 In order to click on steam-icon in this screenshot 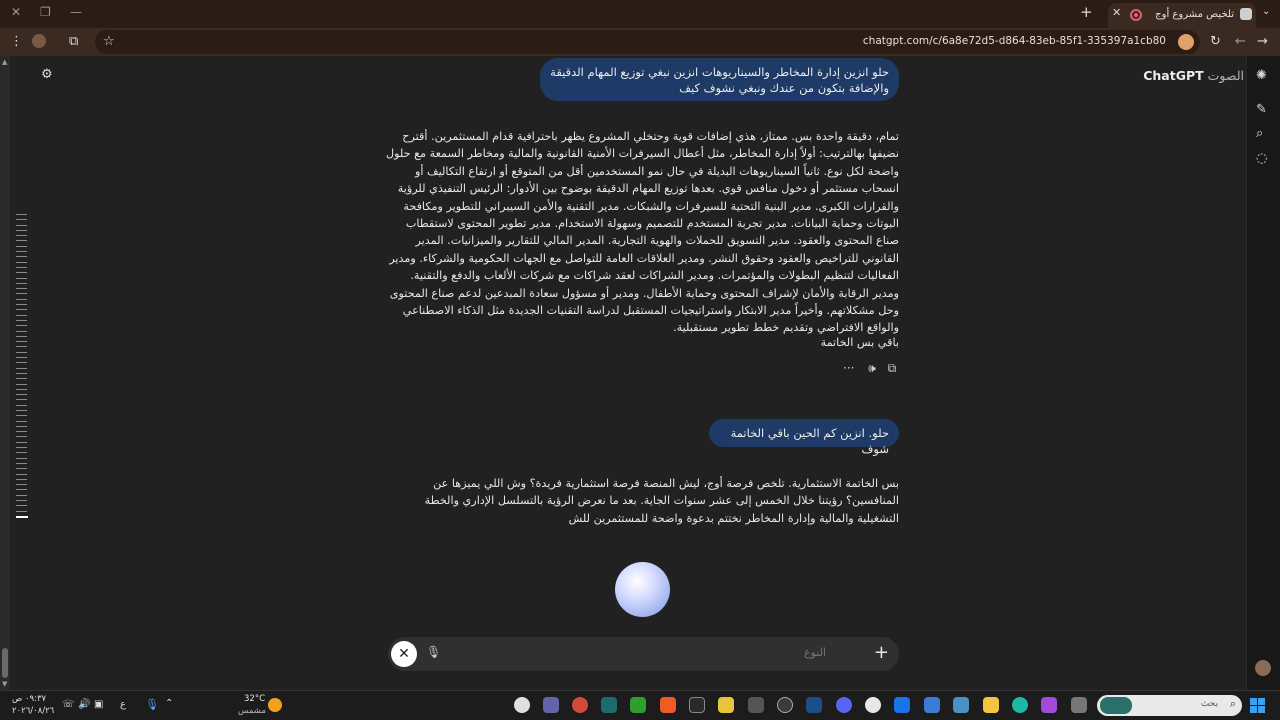, I will do `click(814, 705)`.